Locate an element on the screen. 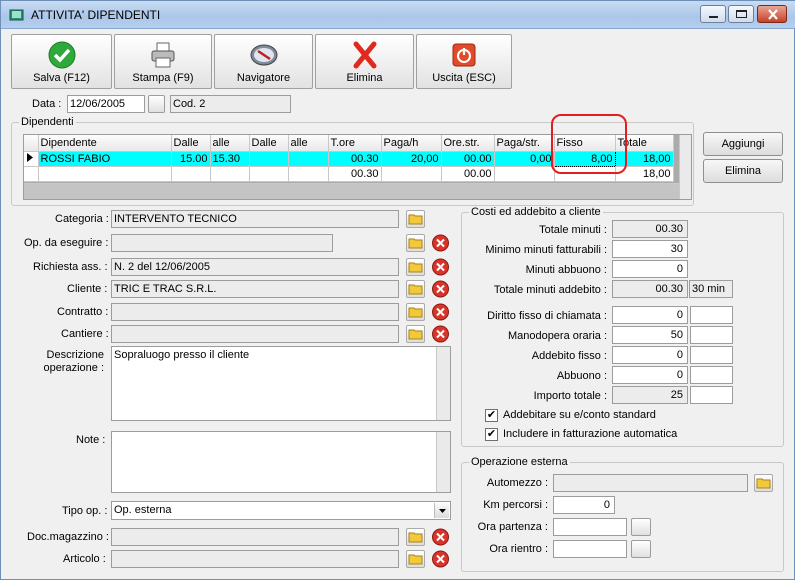 This screenshot has height=580, width=795. vehicle-browse-button is located at coordinates (763, 483).